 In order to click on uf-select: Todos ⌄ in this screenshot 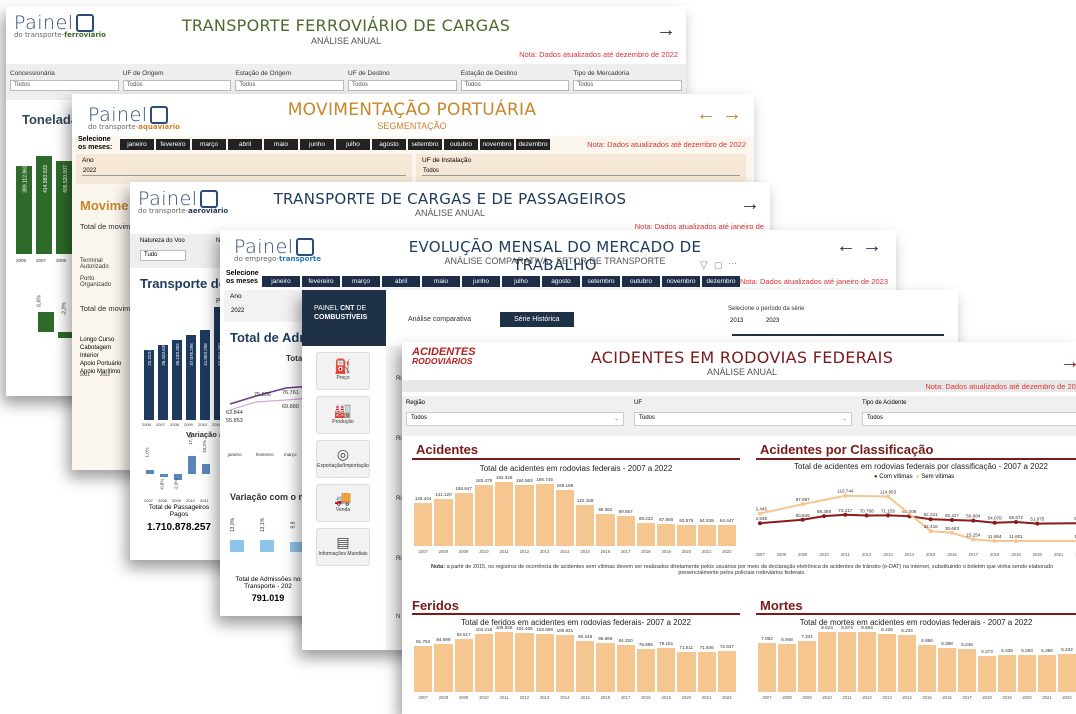, I will do `click(743, 419)`.